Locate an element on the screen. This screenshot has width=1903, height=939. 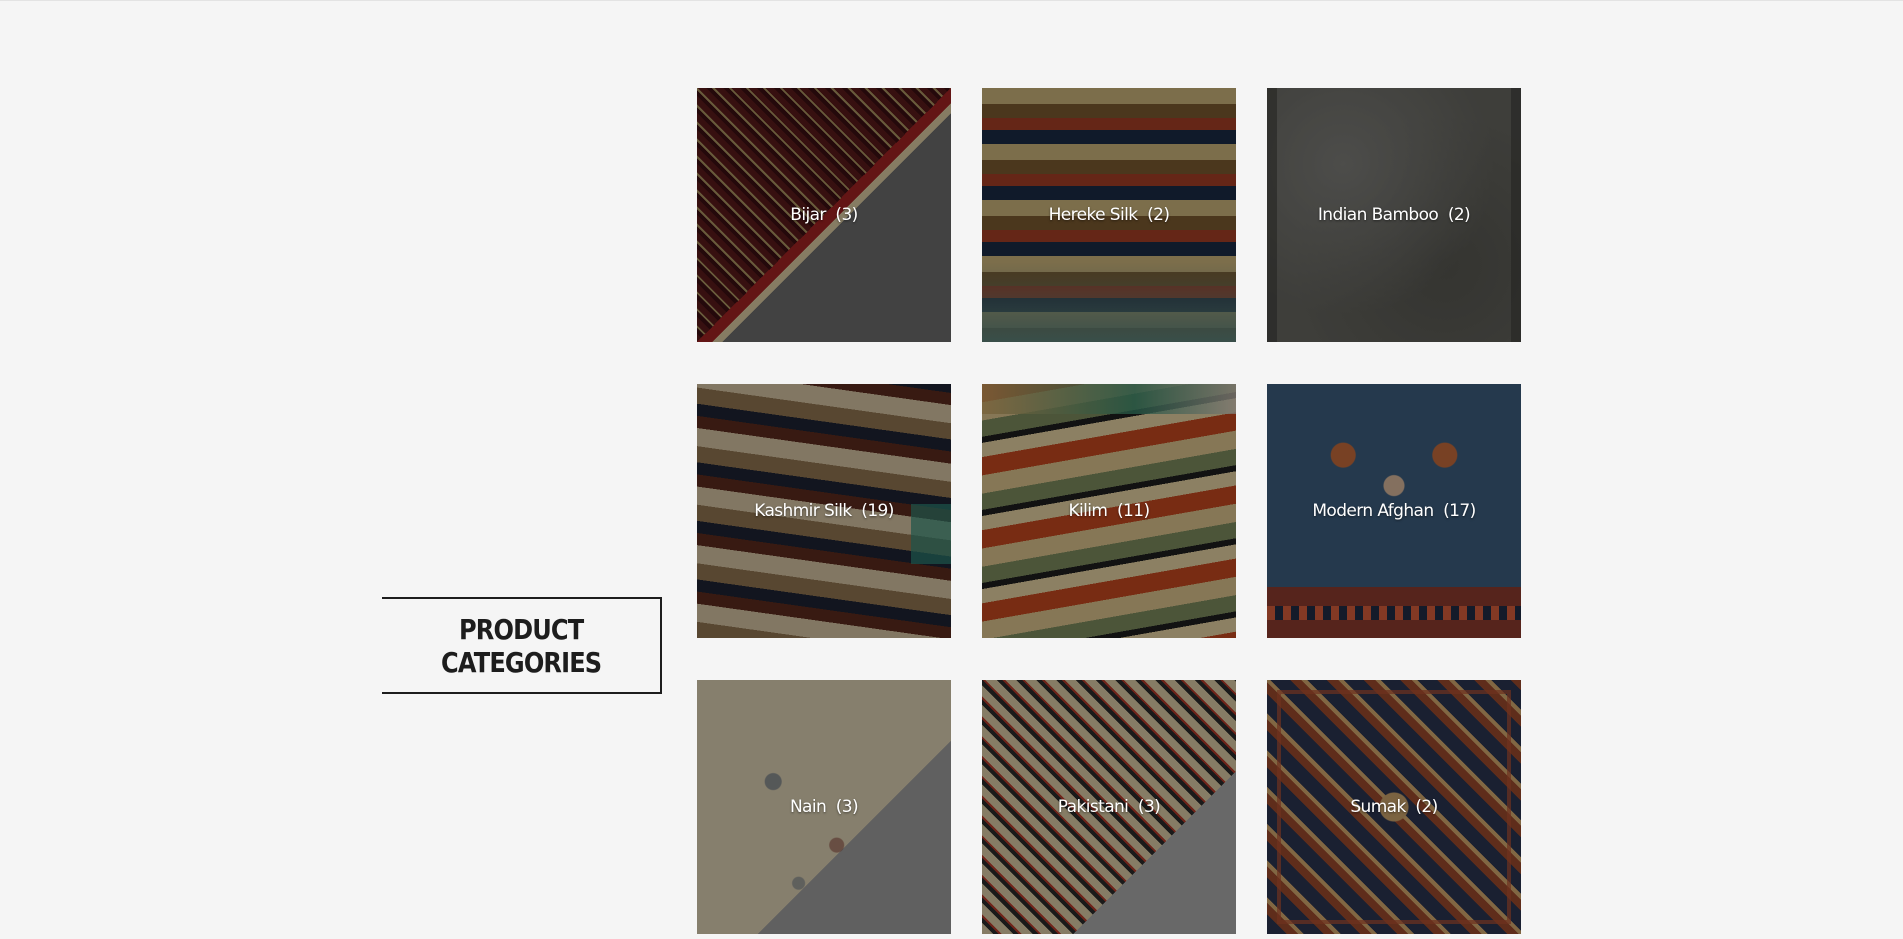
category-label: Modern Afghan (17) is located at coordinates (1394, 511).